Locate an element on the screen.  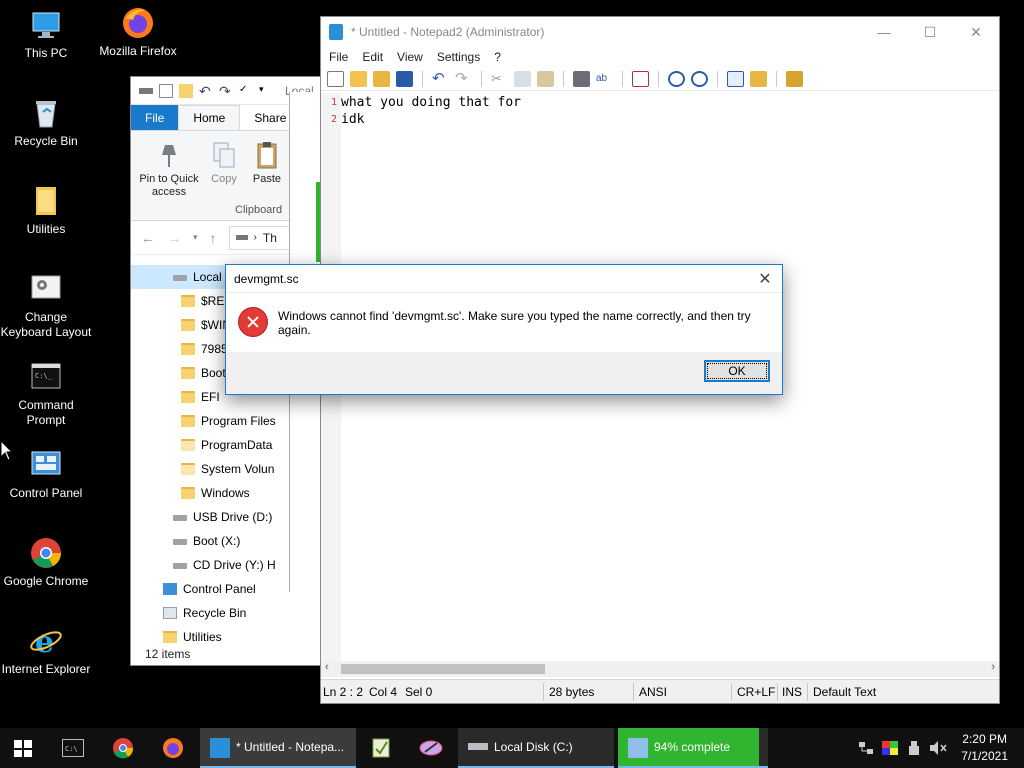
scrollbar-thumb is located at coordinates (443, 669).